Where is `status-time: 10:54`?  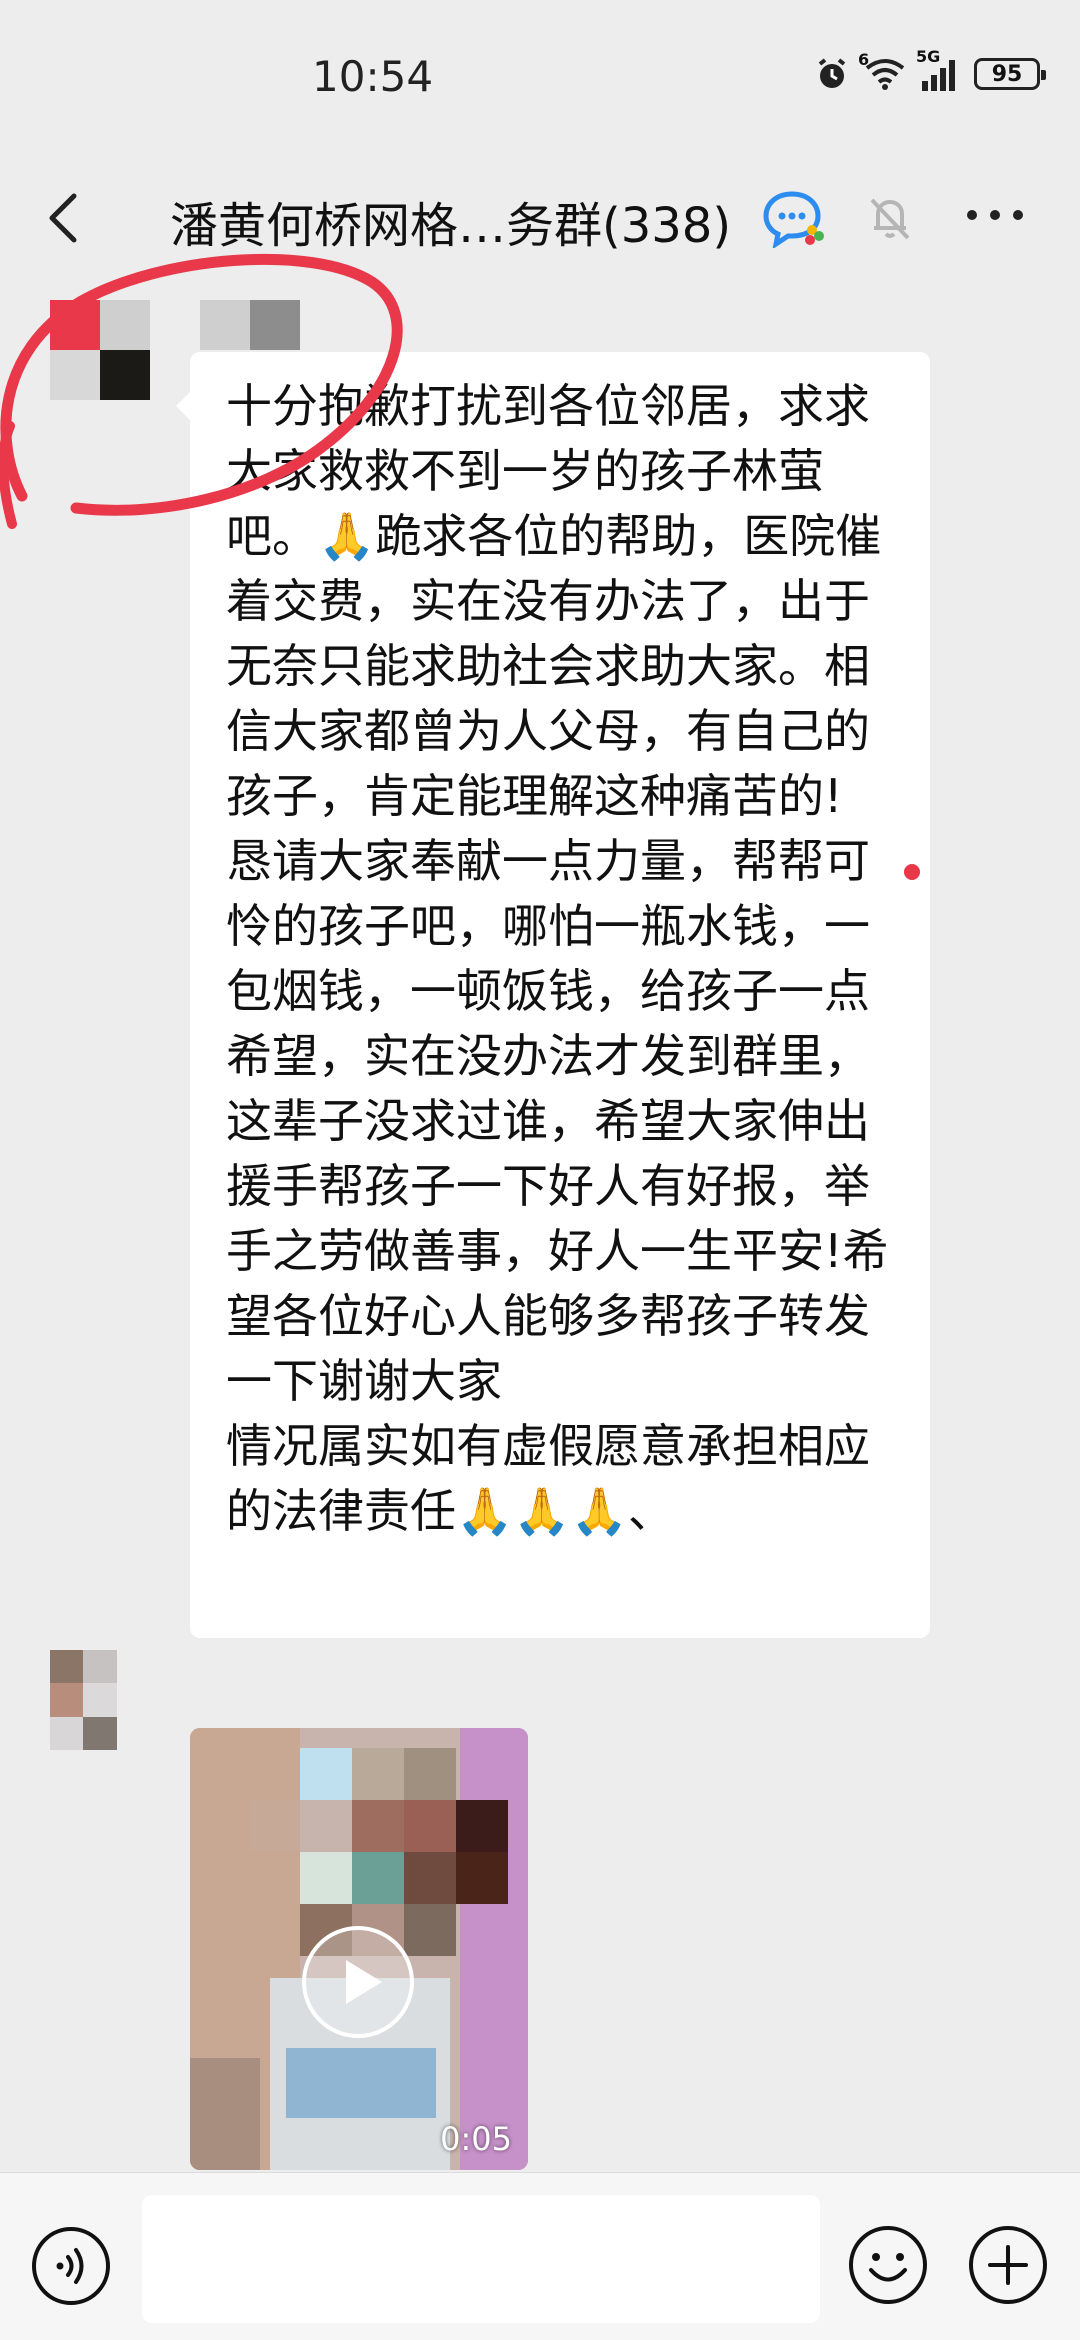 status-time: 10:54 is located at coordinates (373, 76).